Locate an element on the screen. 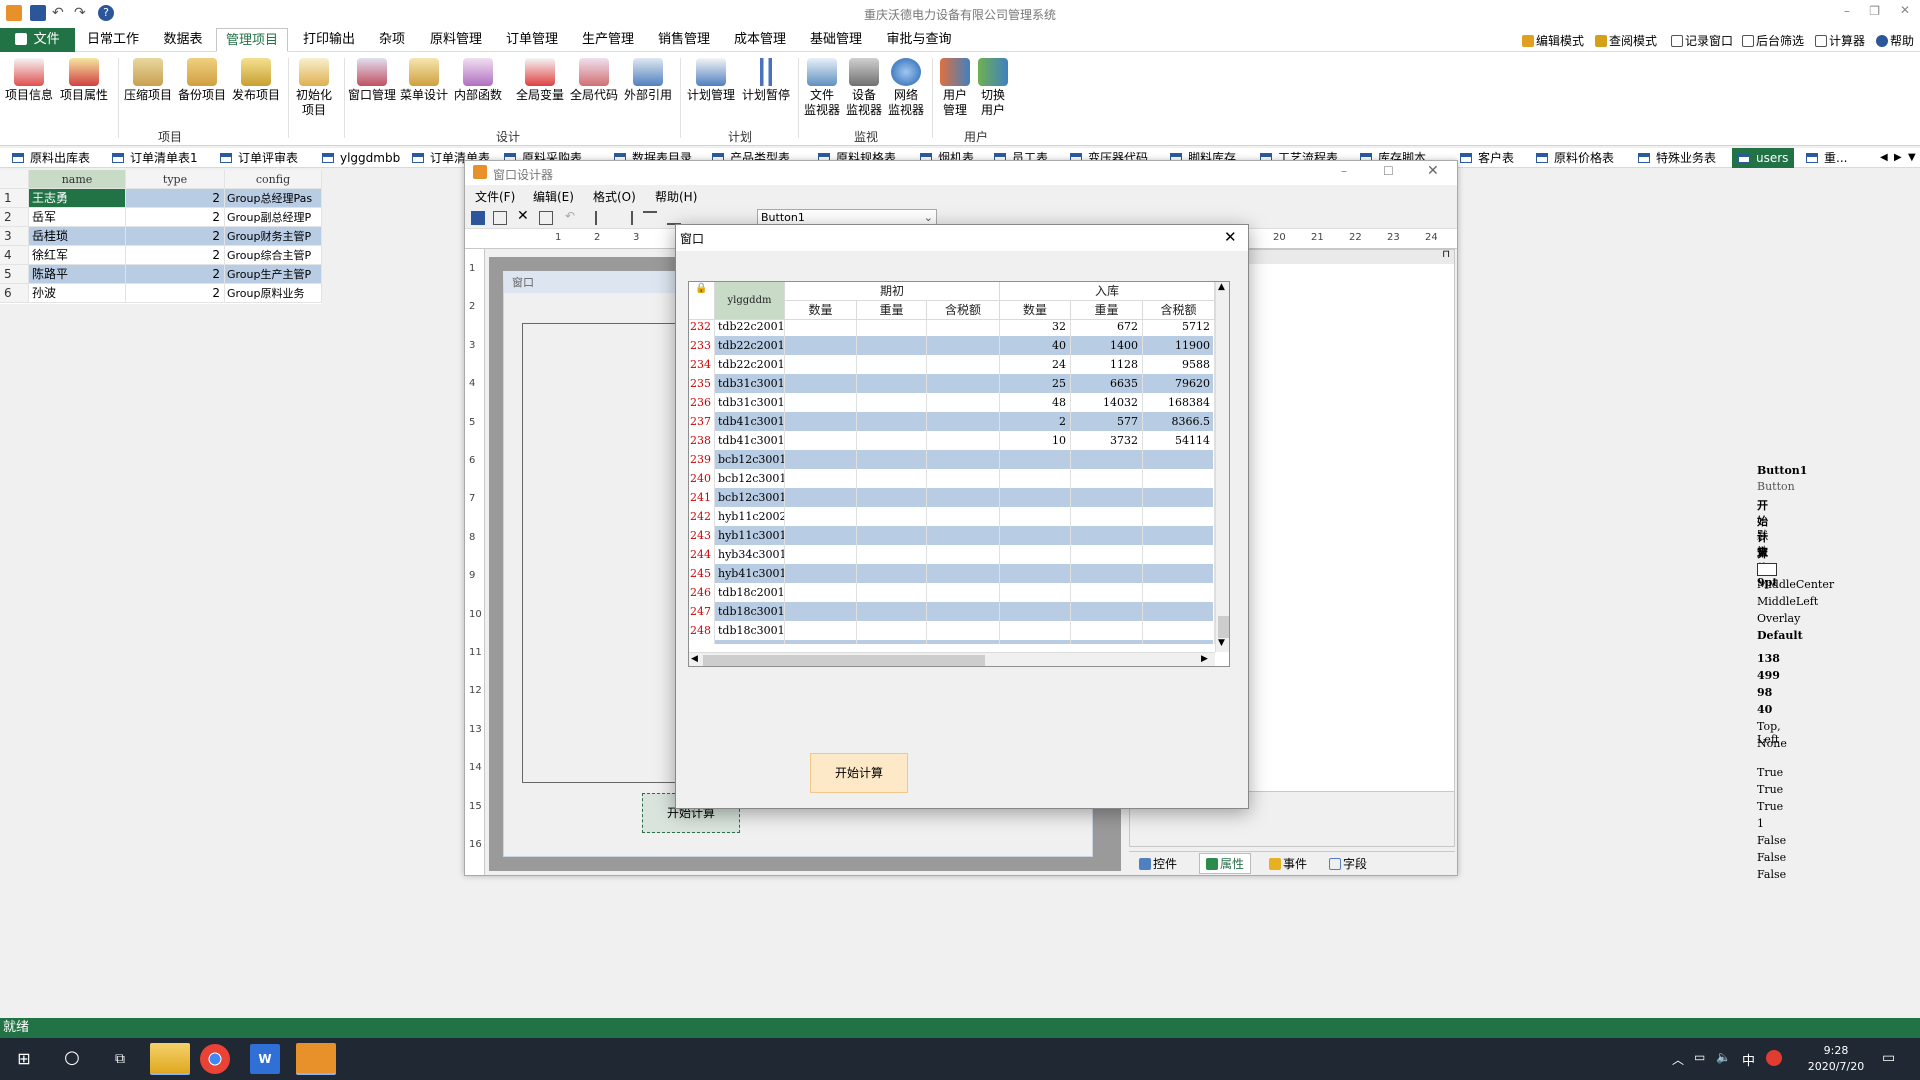  table-row: 240 bcb12c3001 is located at coordinates (952, 478).